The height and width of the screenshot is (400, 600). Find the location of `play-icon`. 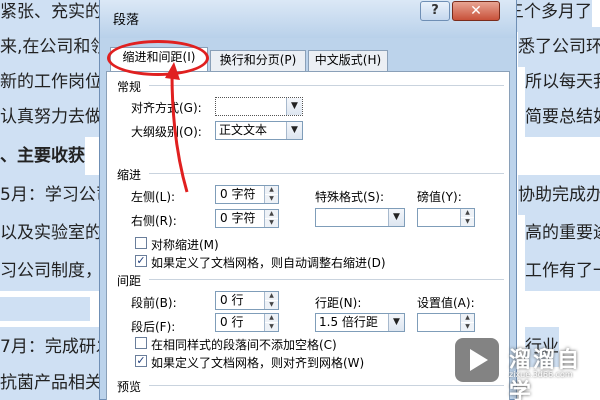

play-icon is located at coordinates (477, 360).